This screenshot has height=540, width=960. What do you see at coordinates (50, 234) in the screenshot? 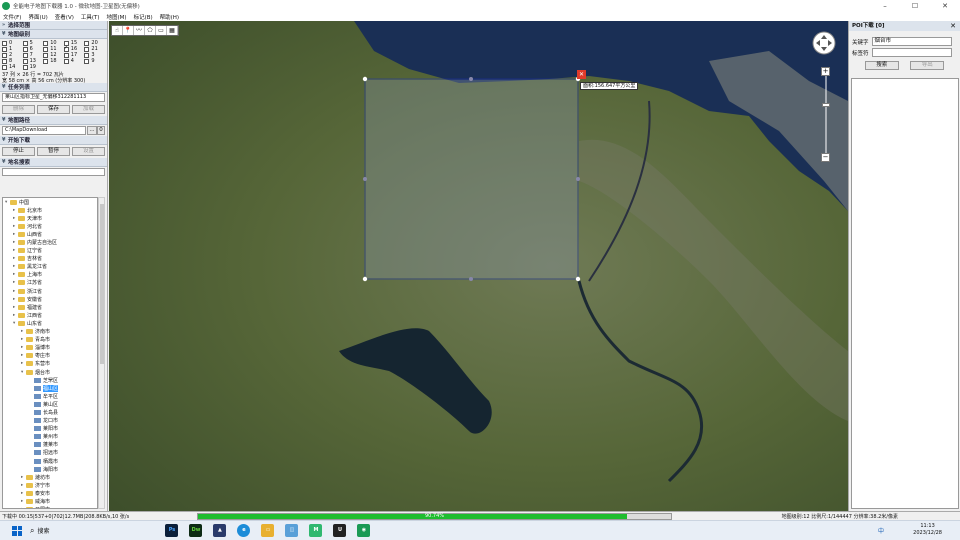
I see `tree-item: ▸ 山西省` at bounding box center [50, 234].